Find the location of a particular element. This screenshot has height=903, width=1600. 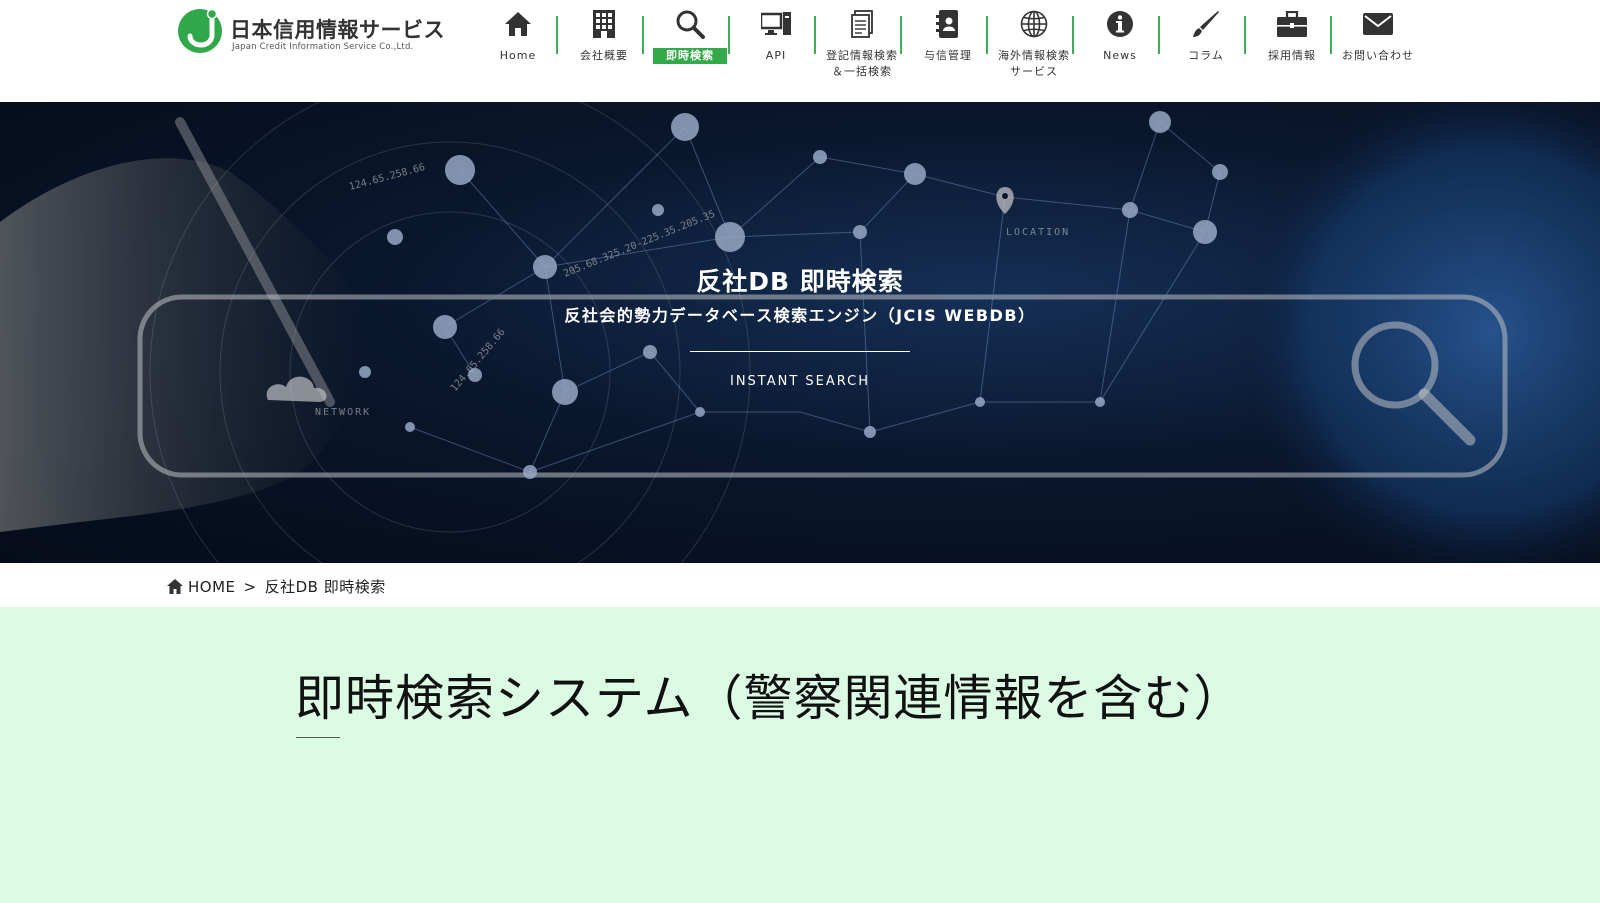

hero-subtitle-en: INSTANT SEARCH is located at coordinates (800, 381).